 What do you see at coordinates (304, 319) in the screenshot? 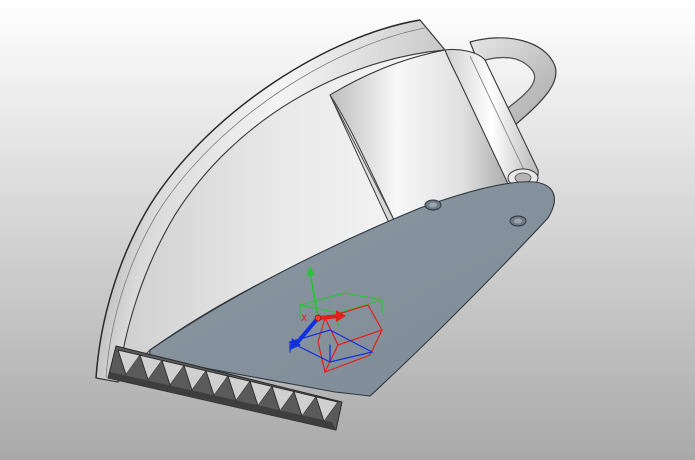
I see `triad-x-label: X` at bounding box center [304, 319].